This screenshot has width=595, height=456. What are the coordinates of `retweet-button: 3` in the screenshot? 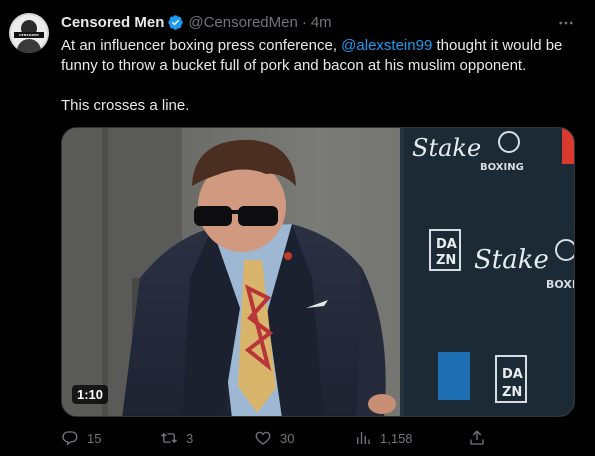 It's located at (176, 438).